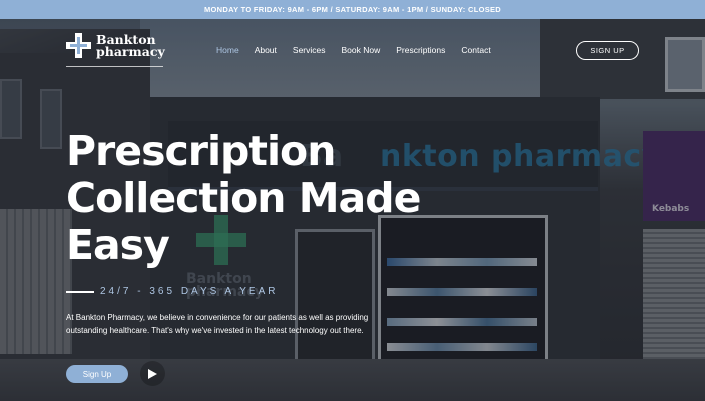 Image resolution: width=705 pixels, height=401 pixels. I want to click on nav-about: About, so click(266, 50).